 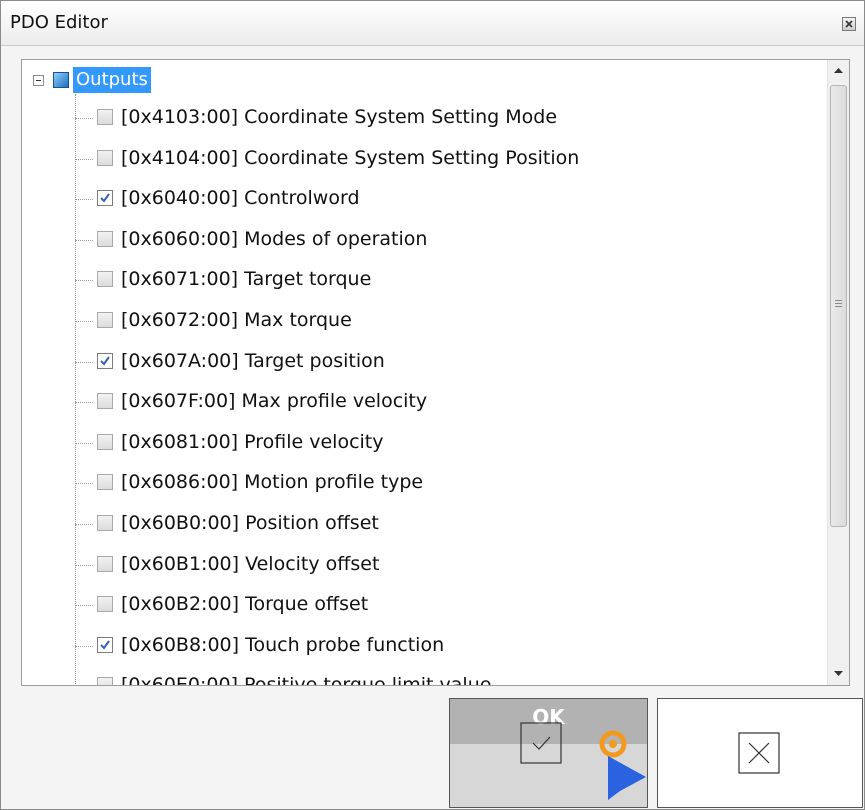 What do you see at coordinates (445, 240) in the screenshot?
I see `pdo-entry-item: [0x6060:00] Modes of operation` at bounding box center [445, 240].